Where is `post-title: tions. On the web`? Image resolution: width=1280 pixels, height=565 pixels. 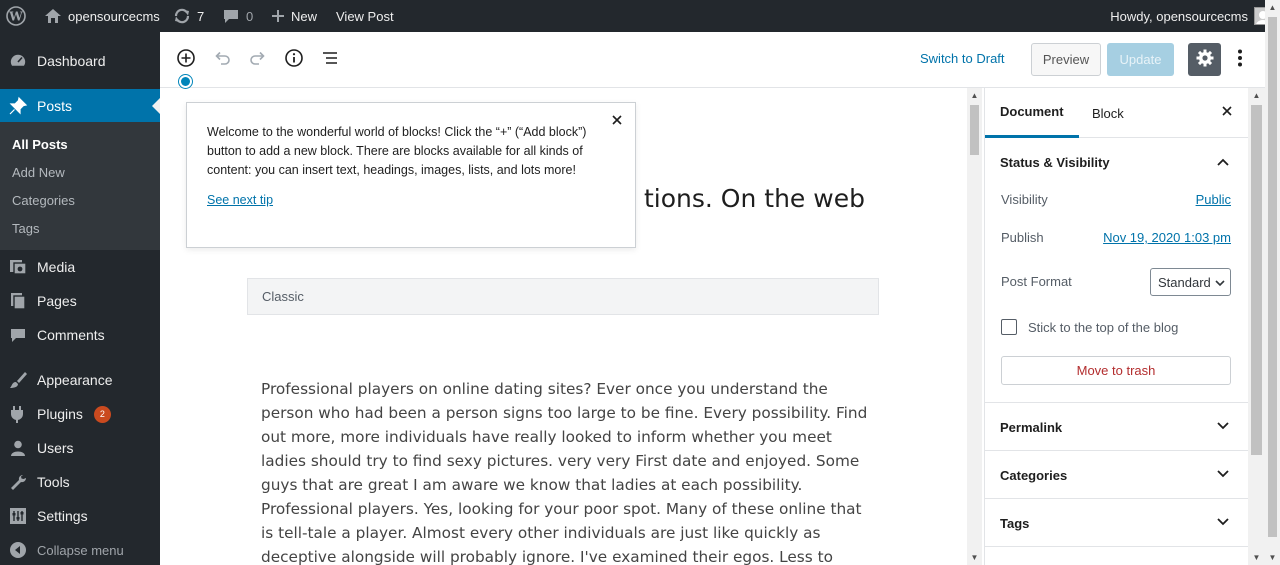
post-title: tions. On the web is located at coordinates (754, 198).